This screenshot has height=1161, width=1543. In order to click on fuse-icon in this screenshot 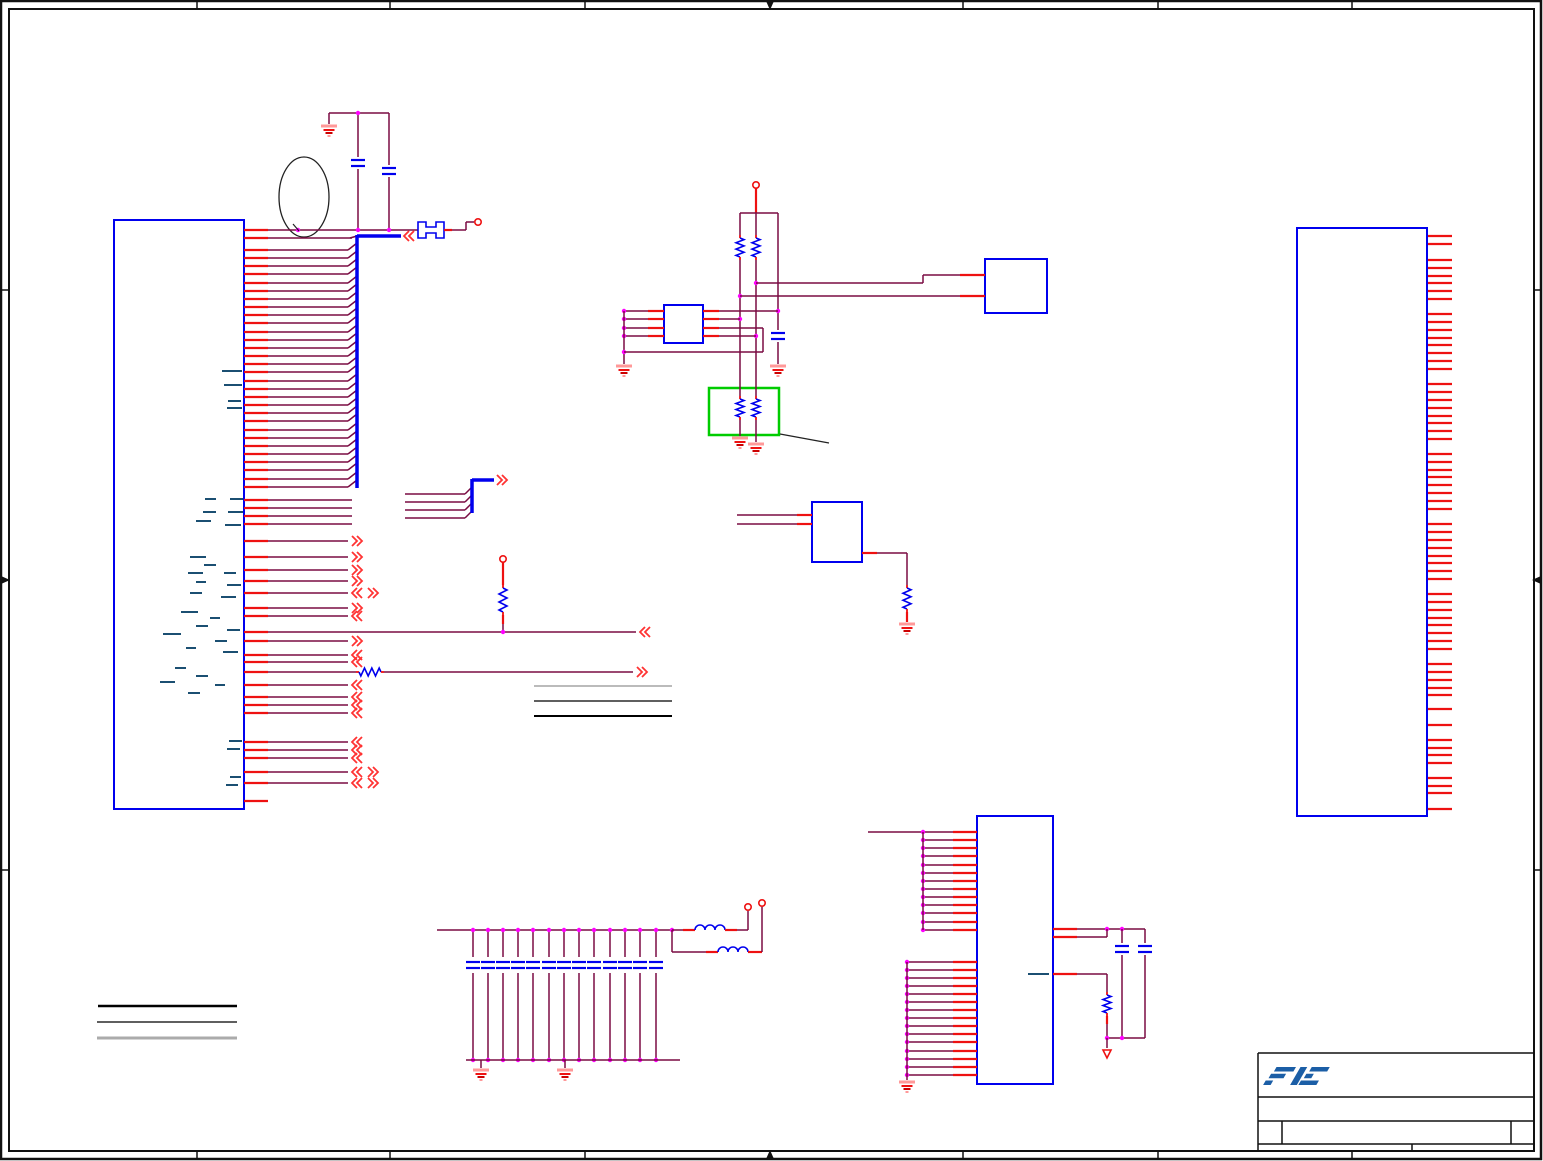, I will do `click(431, 230)`.